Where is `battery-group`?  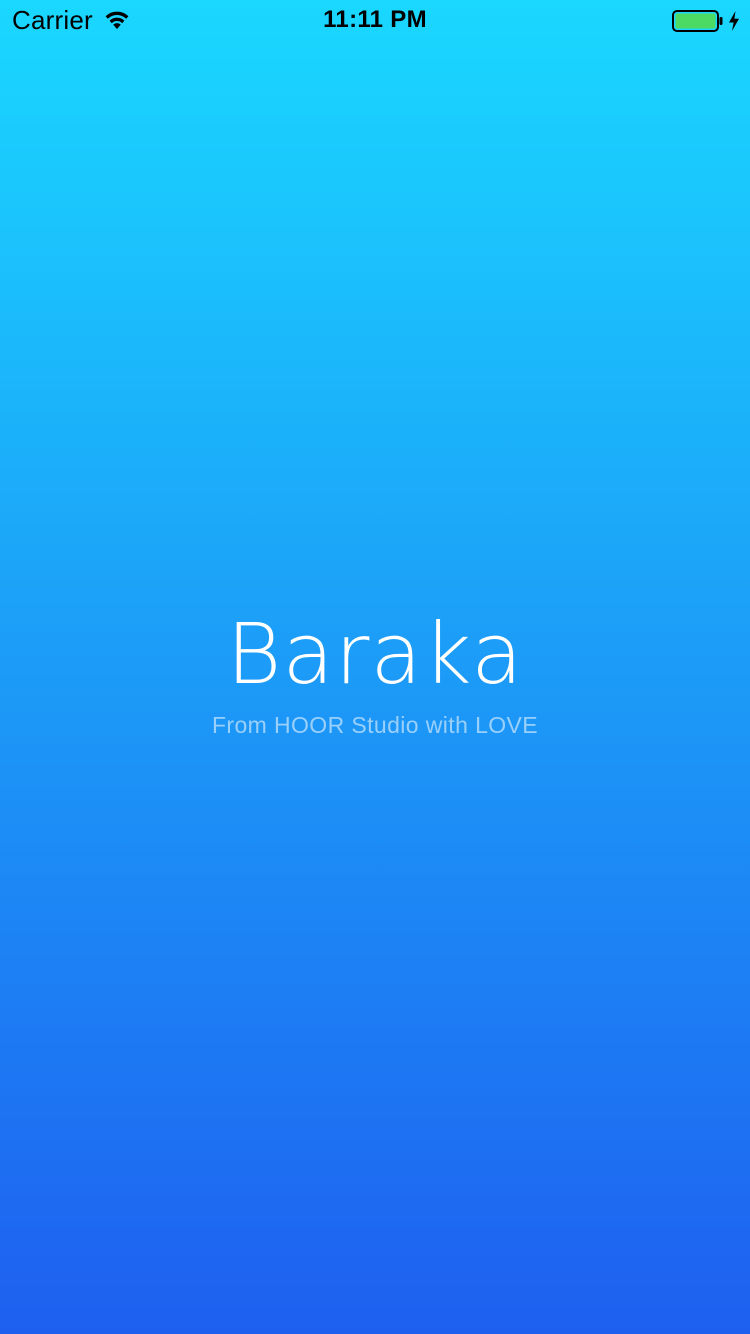
battery-group is located at coordinates (706, 21).